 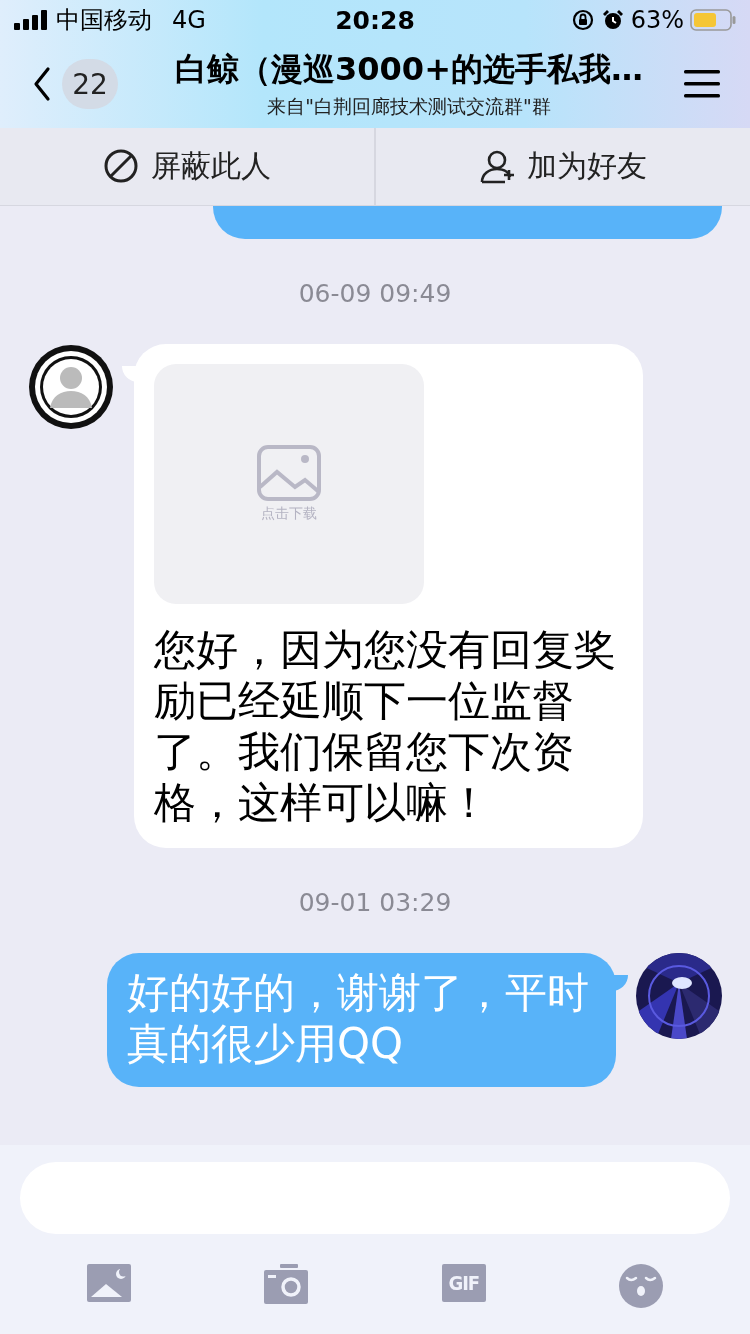 I want to click on carrier-name: 中国移动, so click(x=104, y=20).